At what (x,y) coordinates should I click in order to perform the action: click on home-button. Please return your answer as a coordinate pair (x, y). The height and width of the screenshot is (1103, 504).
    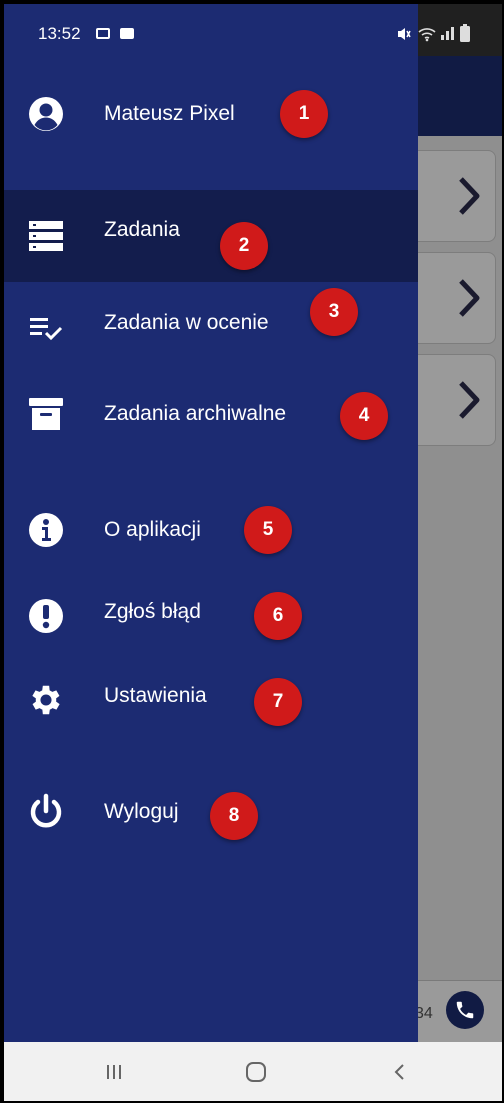
    Looking at the image, I should click on (256, 1072).